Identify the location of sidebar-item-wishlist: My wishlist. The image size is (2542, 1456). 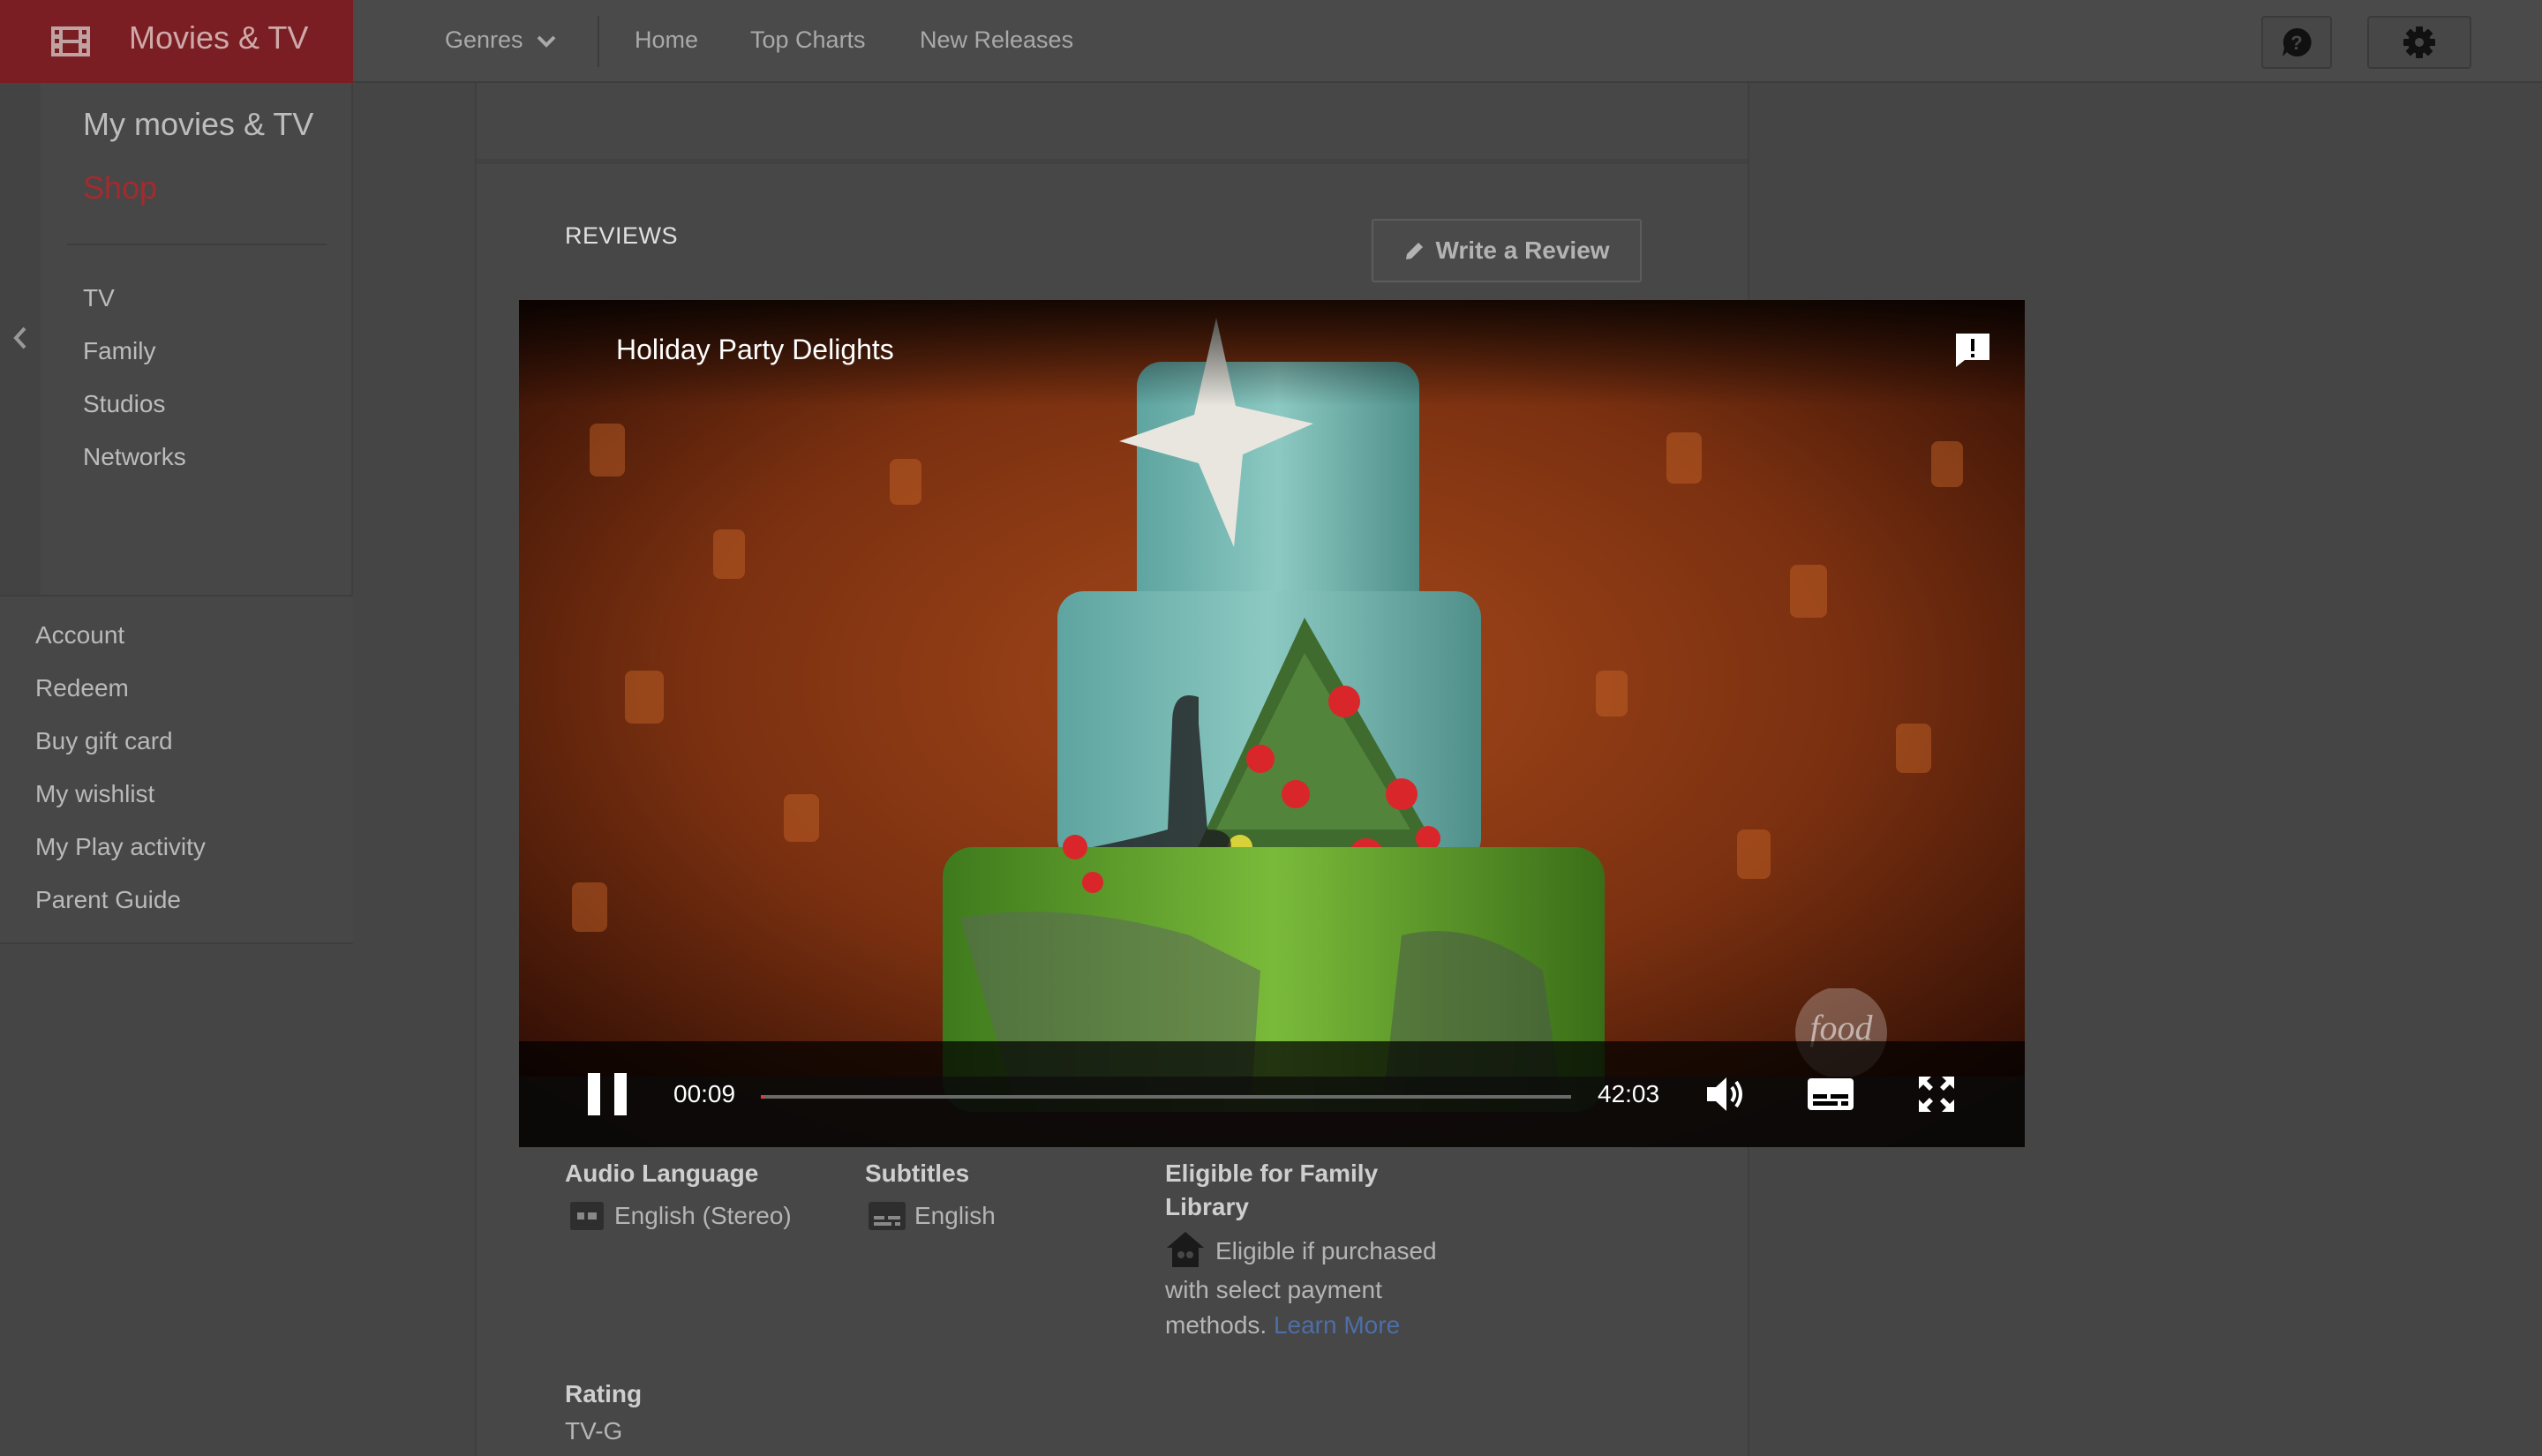
(95, 794).